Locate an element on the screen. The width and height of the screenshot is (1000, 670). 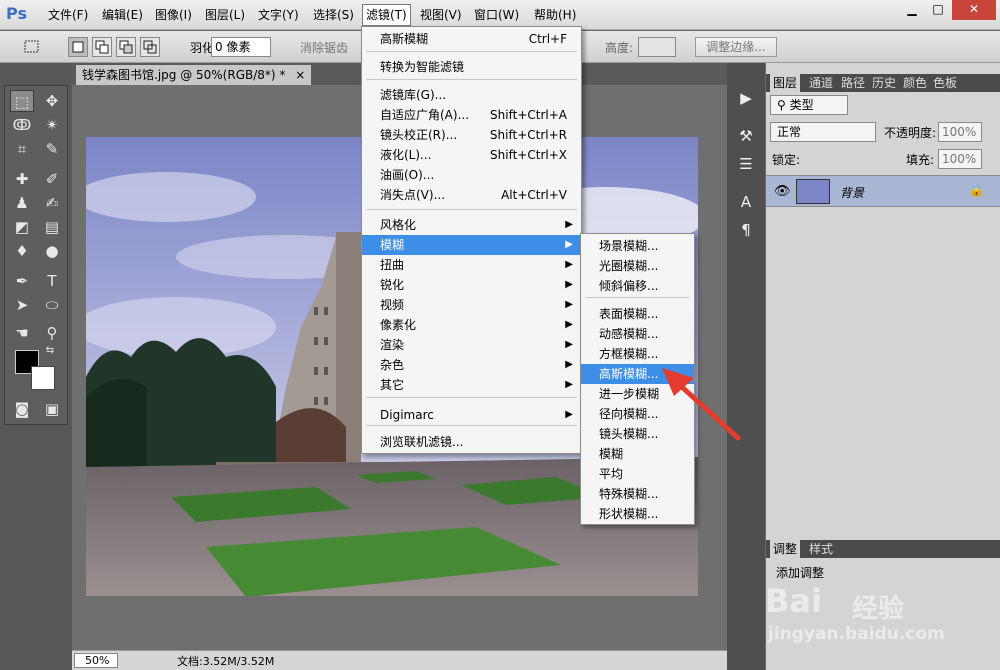
tab-layers: 图层 is located at coordinates (785, 83).